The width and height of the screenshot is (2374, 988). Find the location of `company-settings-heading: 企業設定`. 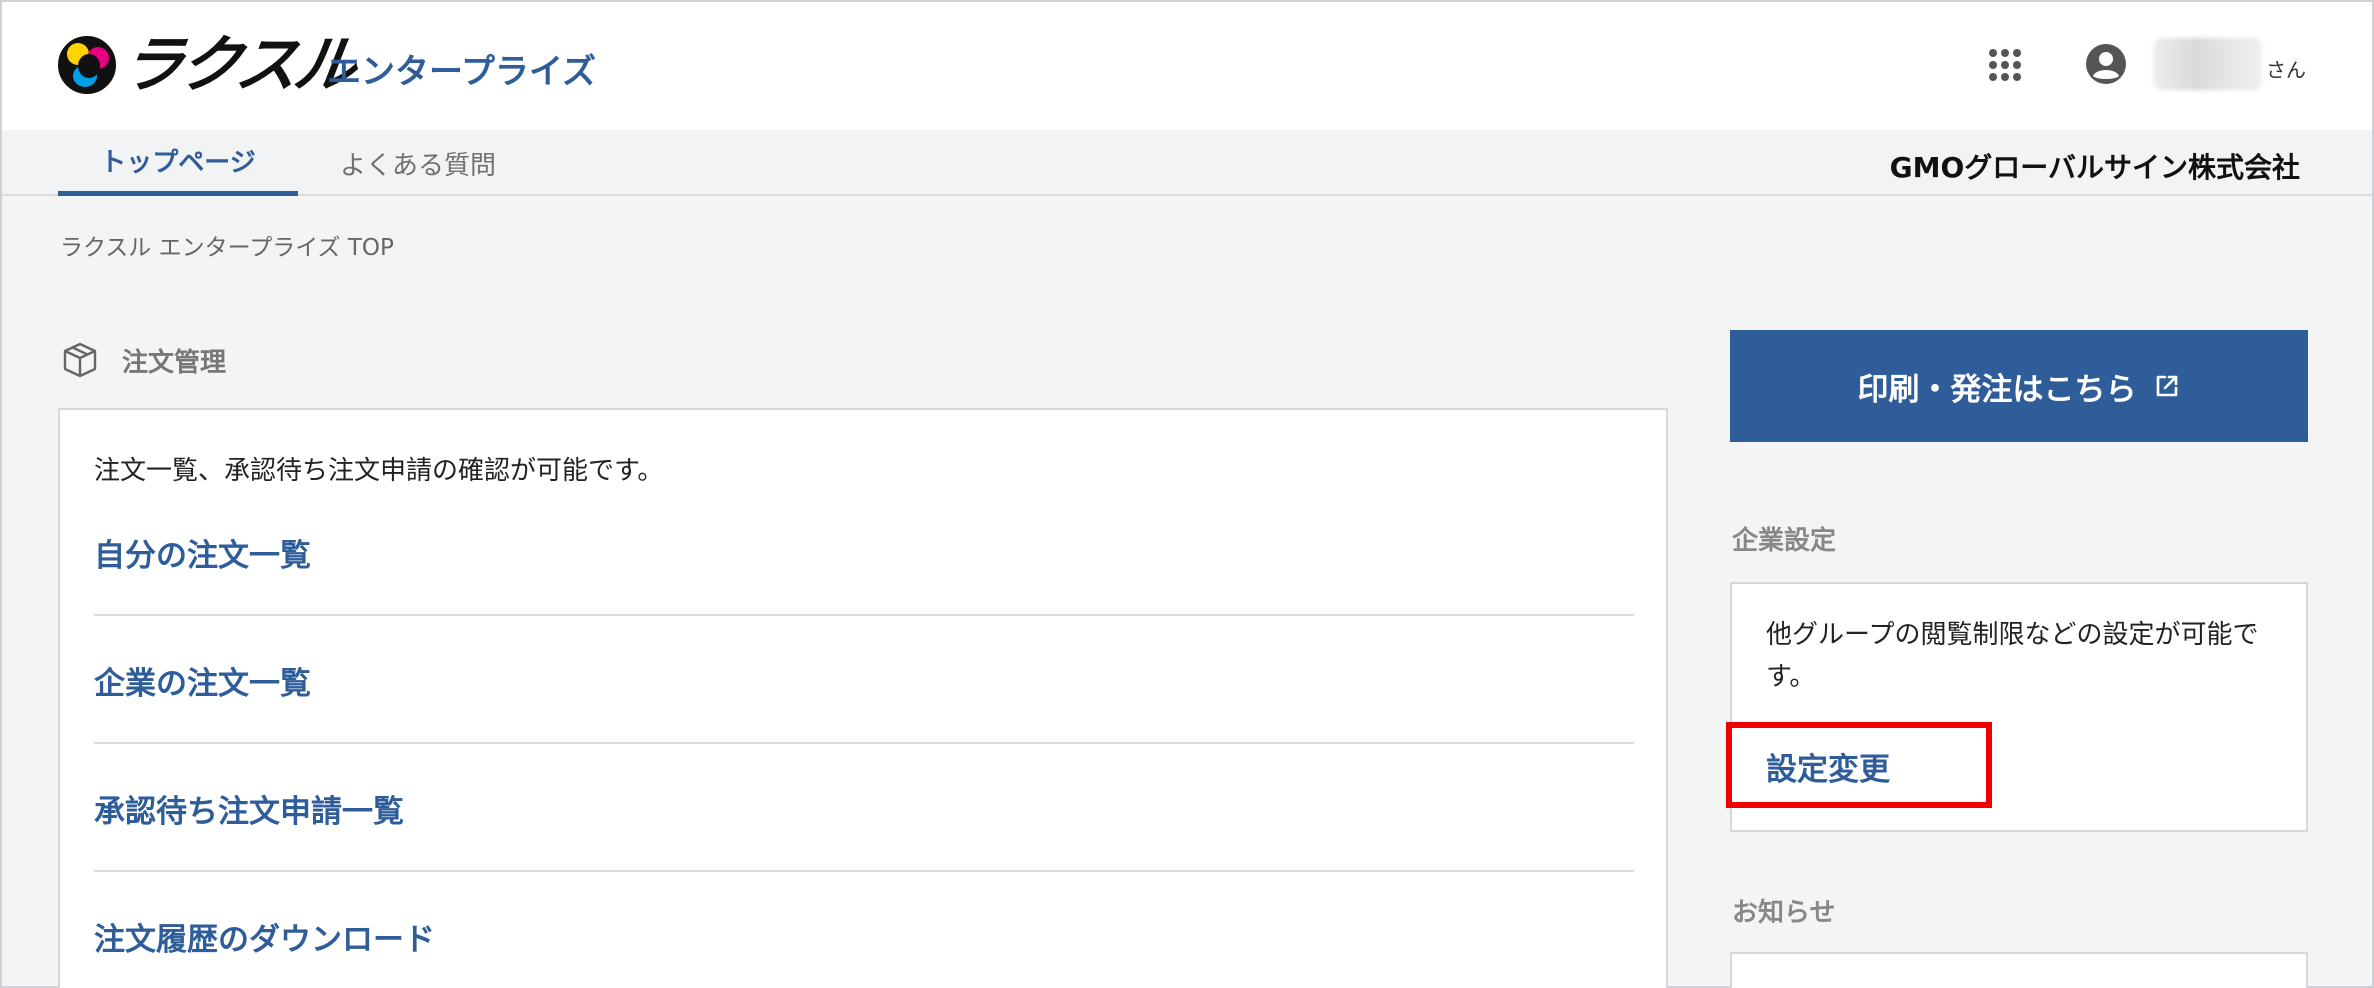

company-settings-heading: 企業設定 is located at coordinates (1784, 541).